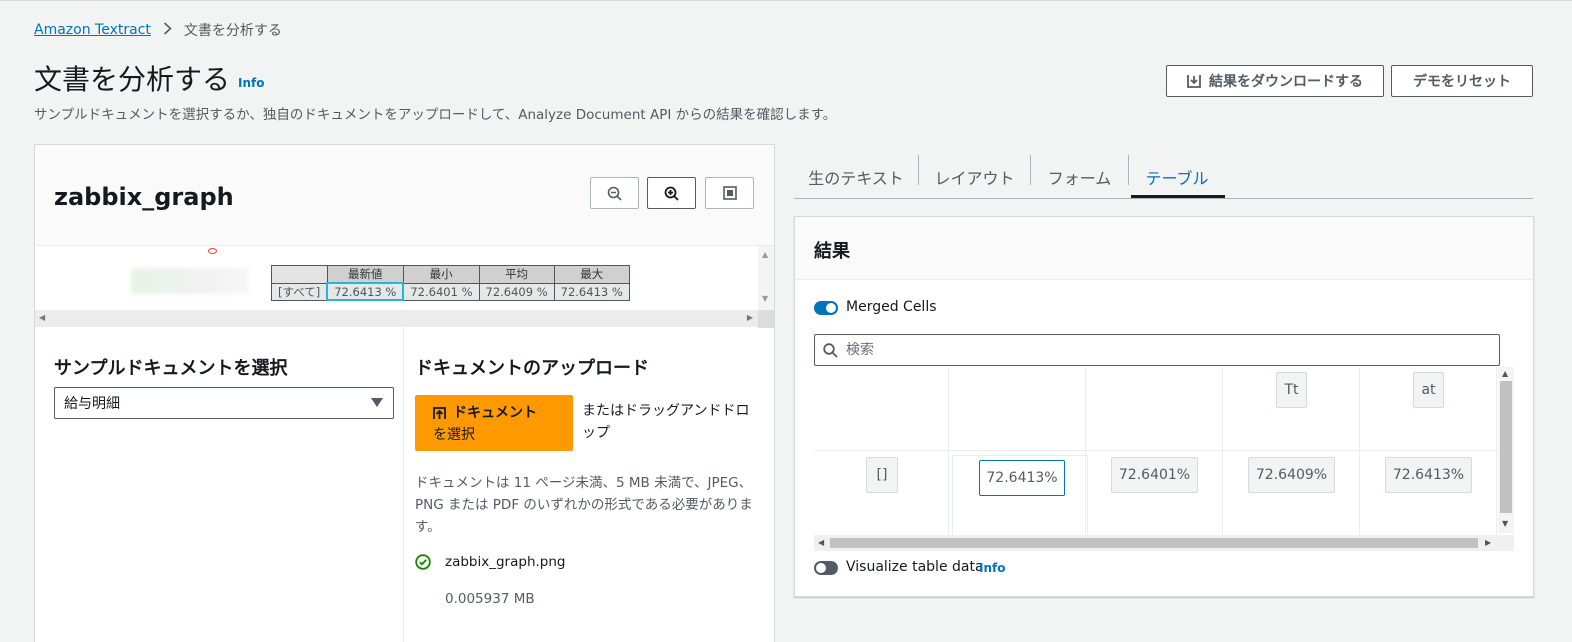 The height and width of the screenshot is (642, 1572). What do you see at coordinates (365, 291) in the screenshot?
I see `preview-cell-highlighted: 72.6413 %` at bounding box center [365, 291].